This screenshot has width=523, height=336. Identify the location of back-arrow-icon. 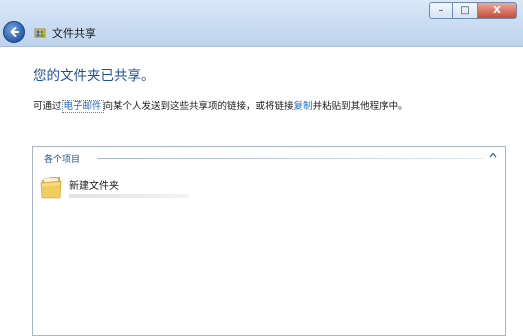
(14, 32).